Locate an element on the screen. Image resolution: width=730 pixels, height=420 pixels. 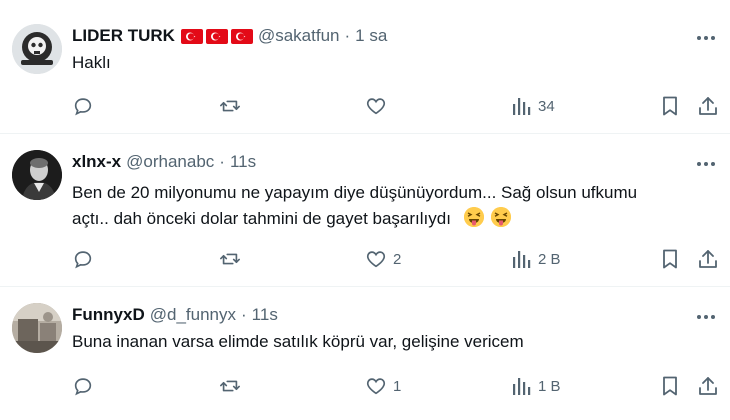
tweet-header: xlnx-x @orhanabc · 11s is located at coordinates (164, 162).